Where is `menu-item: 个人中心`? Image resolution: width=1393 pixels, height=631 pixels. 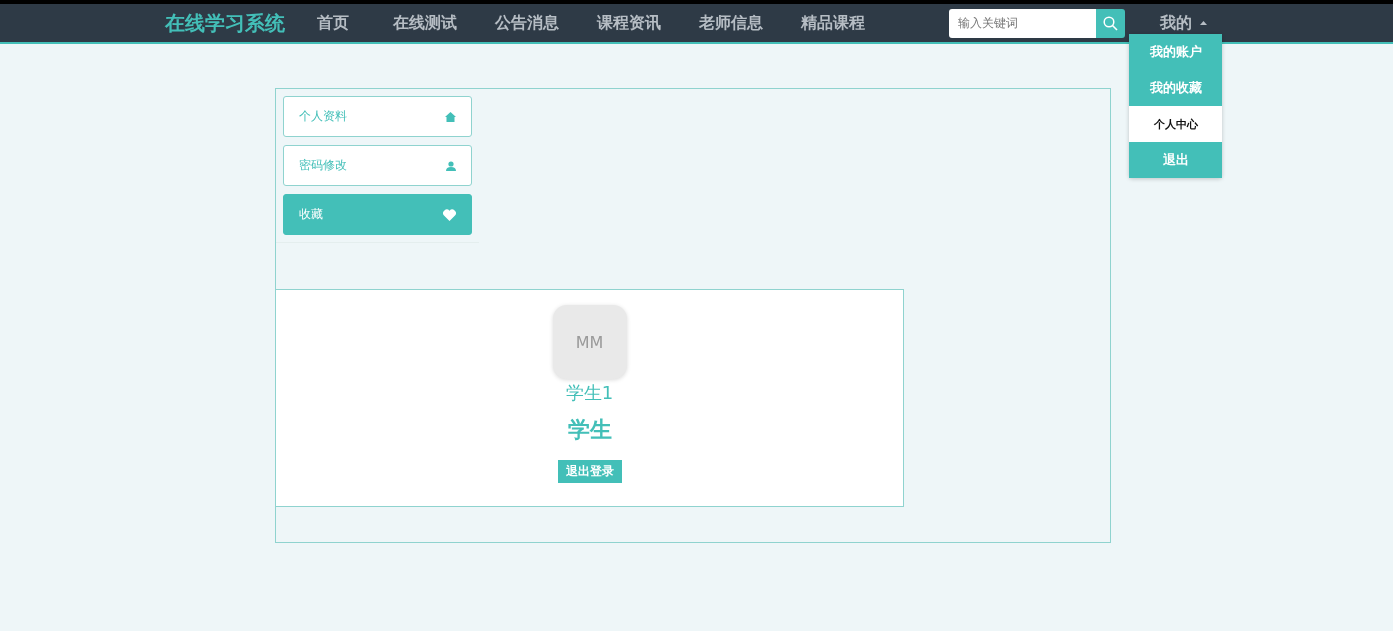 menu-item: 个人中心 is located at coordinates (1175, 124).